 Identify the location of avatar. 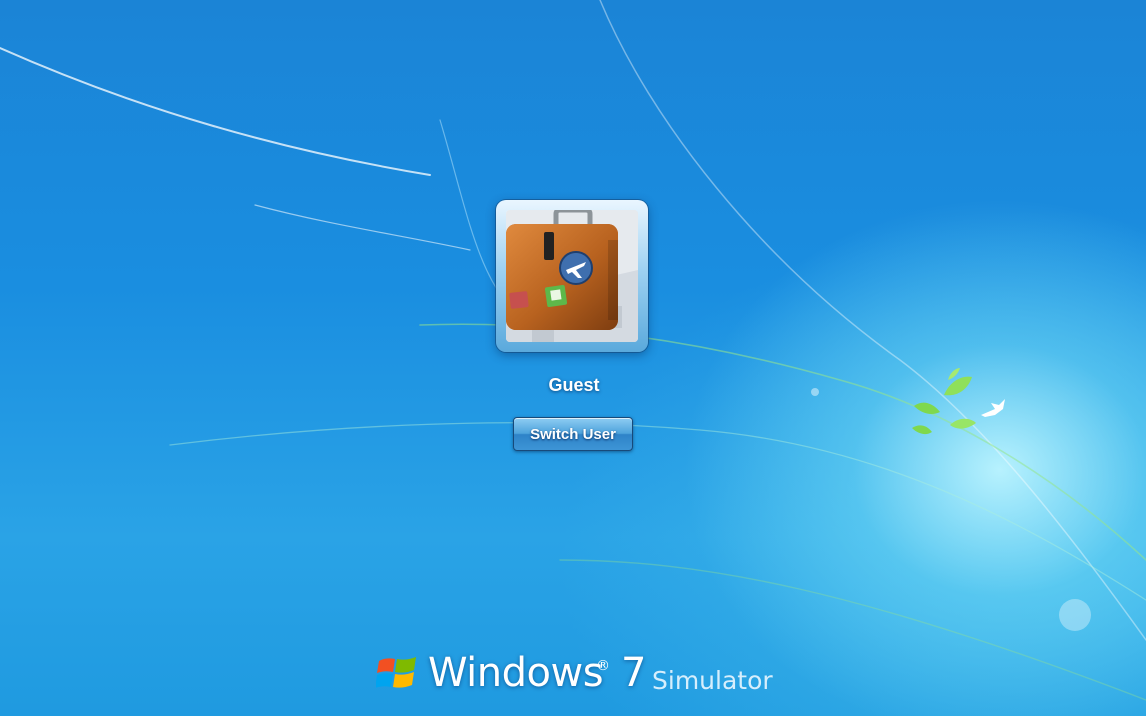
(572, 276).